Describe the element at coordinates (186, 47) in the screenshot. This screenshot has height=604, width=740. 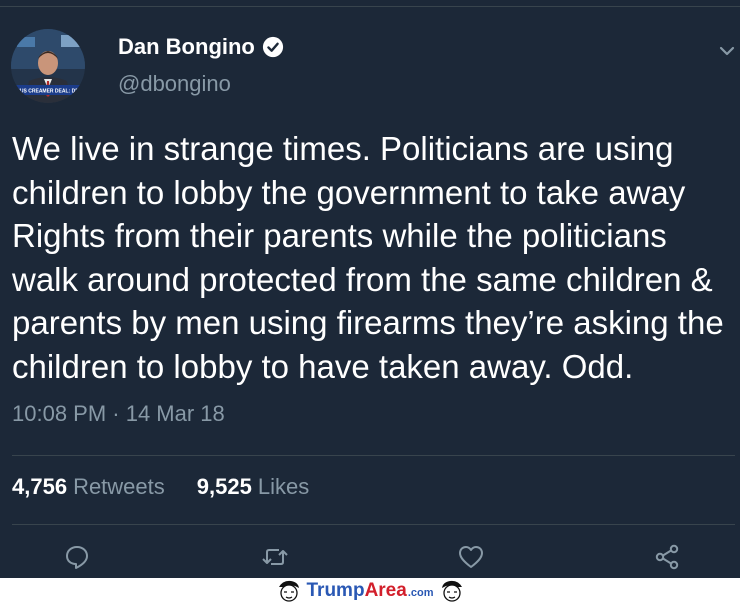
I see `display-name: Dan Bongino` at that location.